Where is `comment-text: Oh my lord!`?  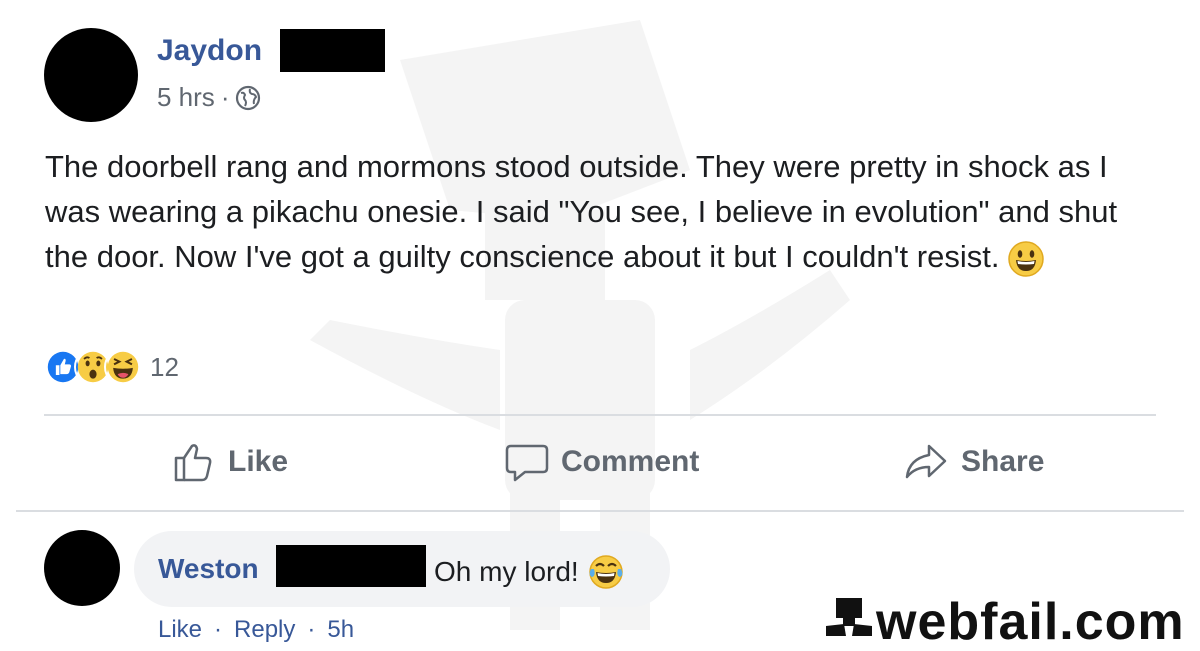 comment-text: Oh my lord! is located at coordinates (529, 572).